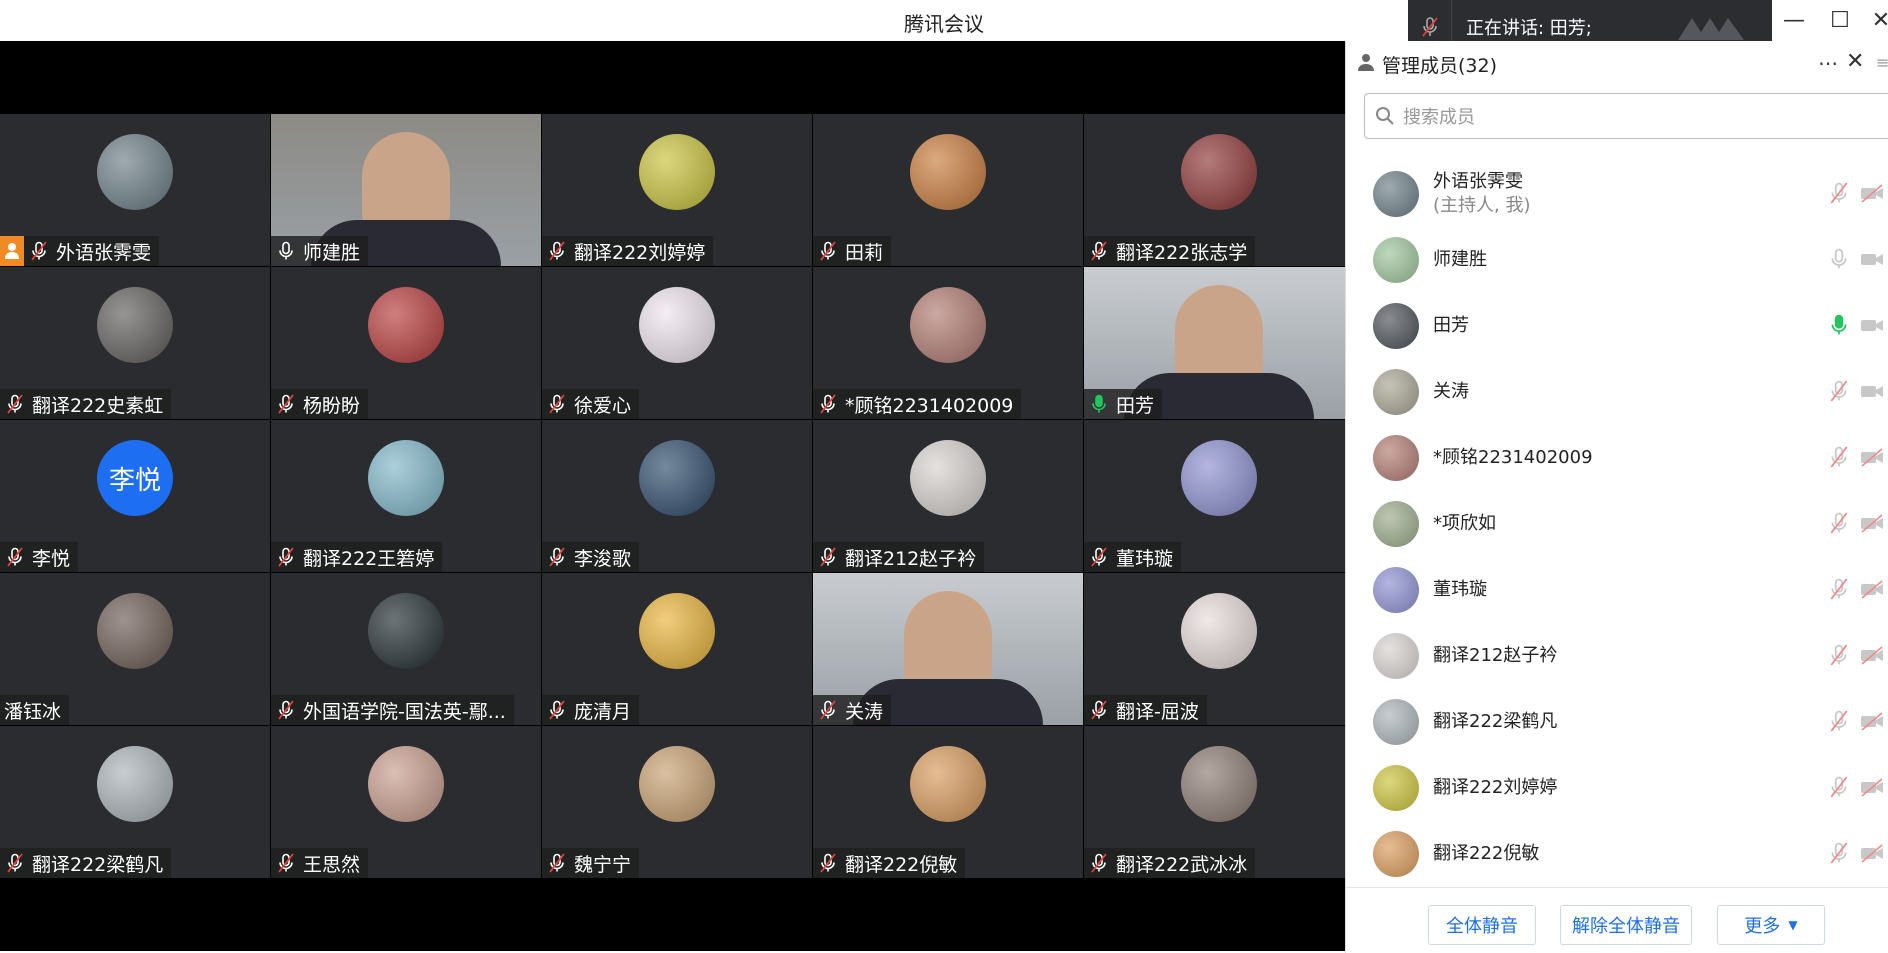 Image resolution: width=1888 pixels, height=953 pixels. I want to click on participant-tile: 翻译222倪敏, so click(948, 802).